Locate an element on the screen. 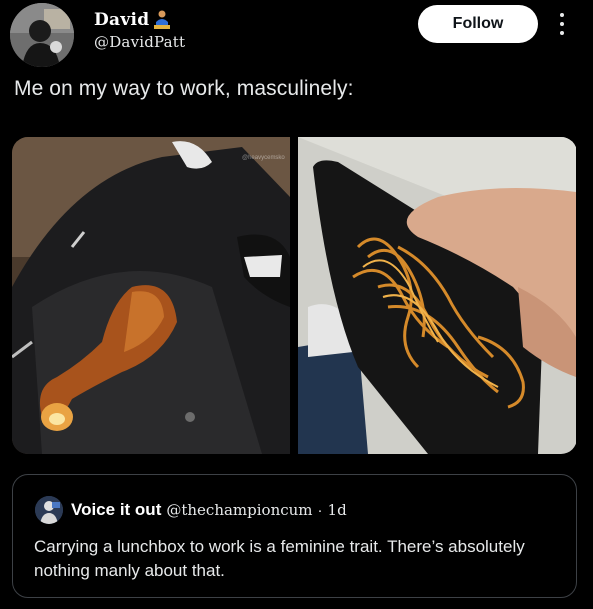 The image size is (593, 609). tweet-text: Me on my way to work, masculinely: is located at coordinates (184, 88).